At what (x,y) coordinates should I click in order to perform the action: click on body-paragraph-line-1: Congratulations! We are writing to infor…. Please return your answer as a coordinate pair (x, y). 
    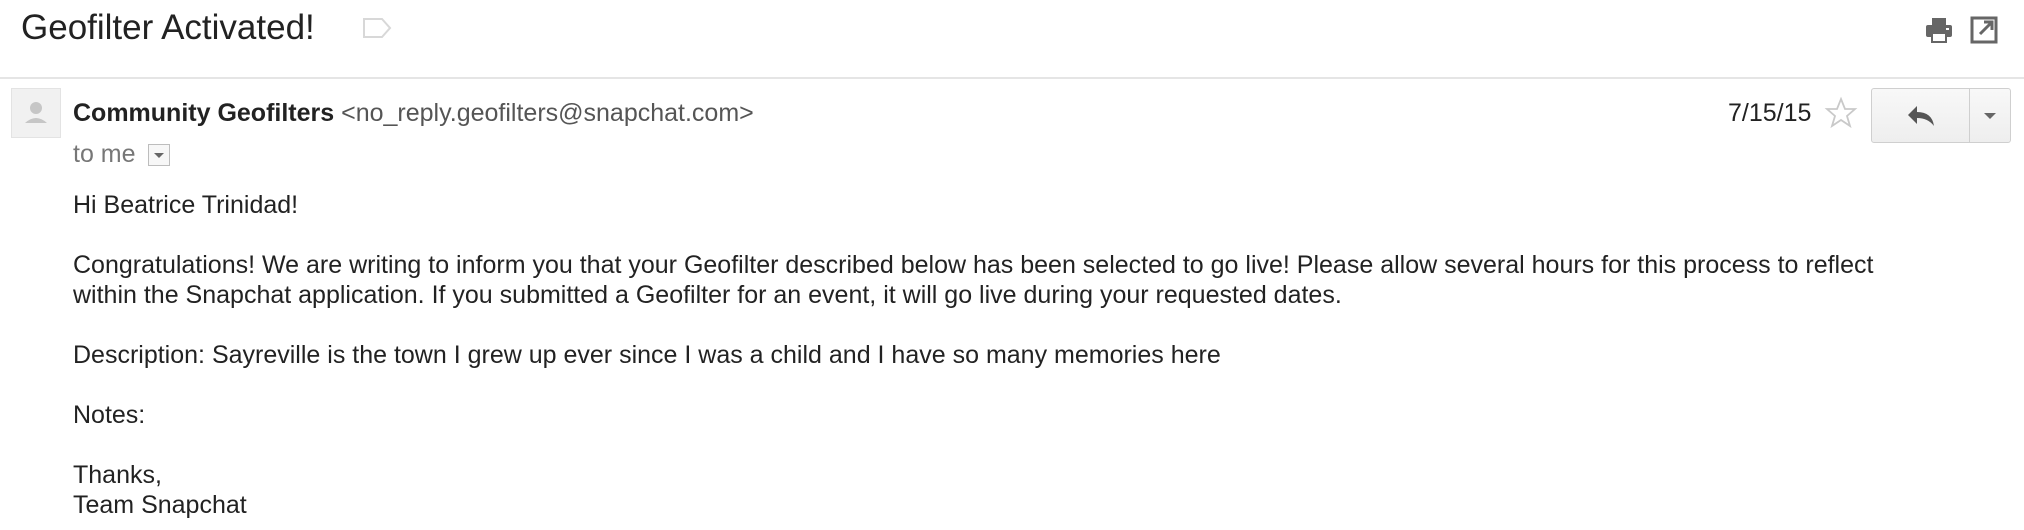
    Looking at the image, I should click on (973, 265).